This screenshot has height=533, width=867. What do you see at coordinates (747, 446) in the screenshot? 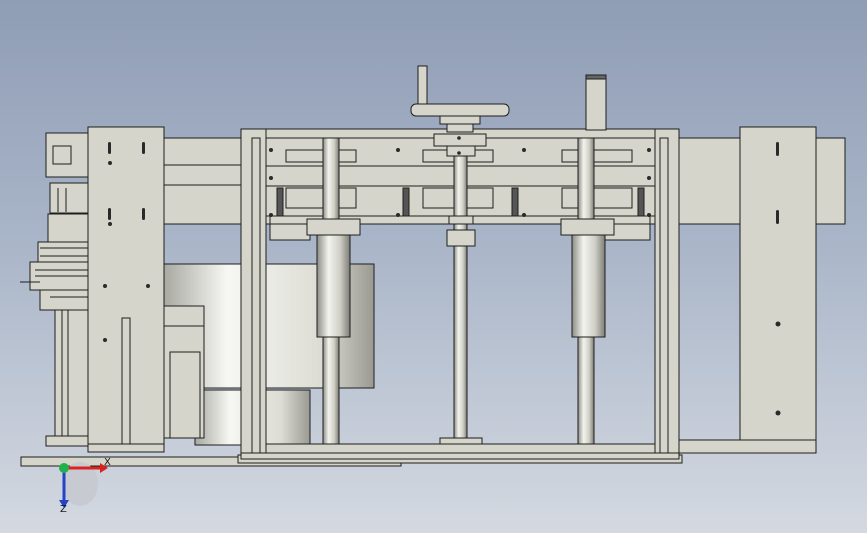
I see `right-side-rail` at bounding box center [747, 446].